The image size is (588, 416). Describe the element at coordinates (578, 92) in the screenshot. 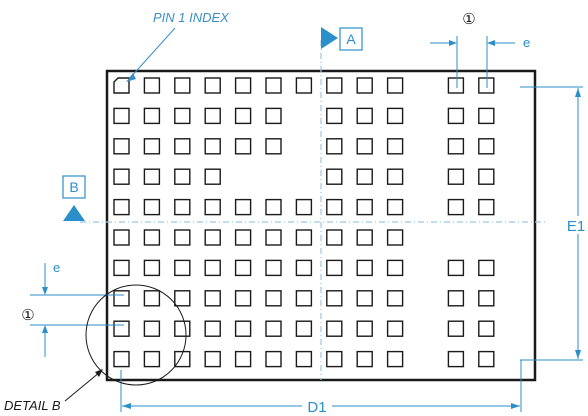

I see `e1-arrowhead-top` at that location.